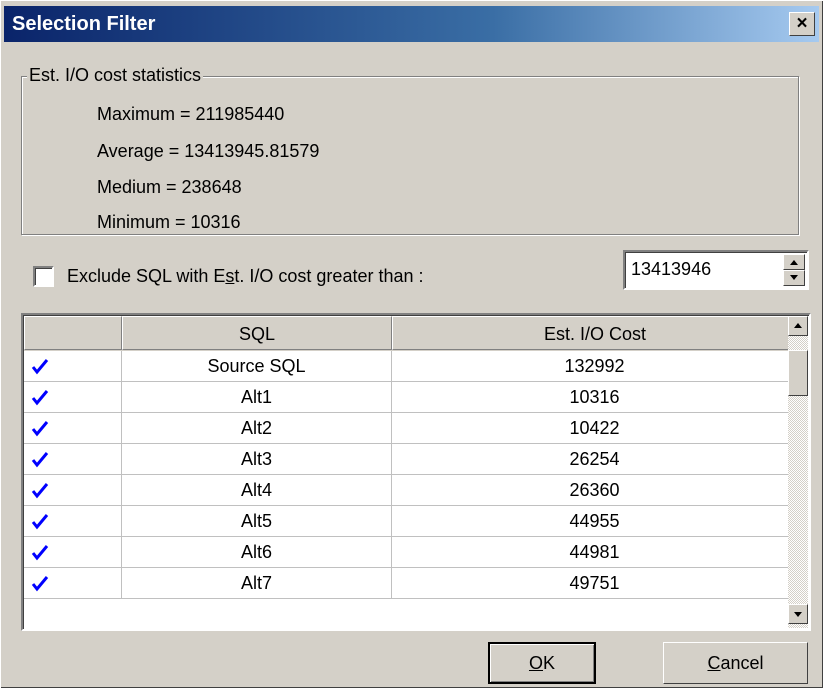  Describe the element at coordinates (742, 663) in the screenshot. I see `cancel-label: ancel` at that location.